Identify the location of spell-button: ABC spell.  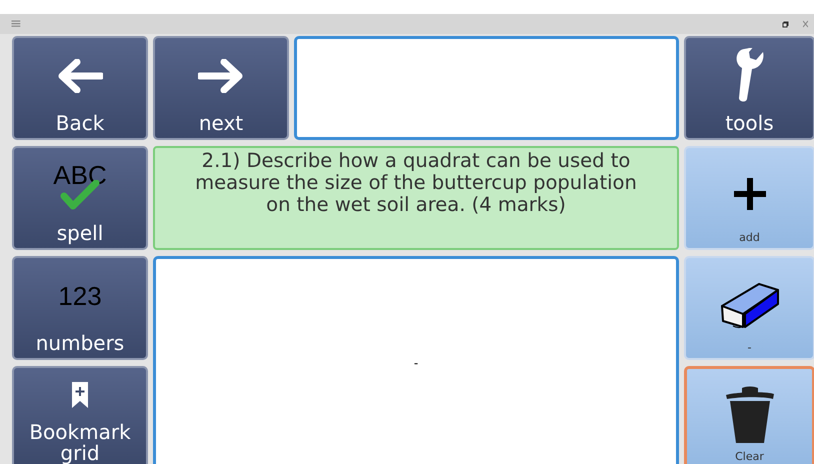
(80, 198).